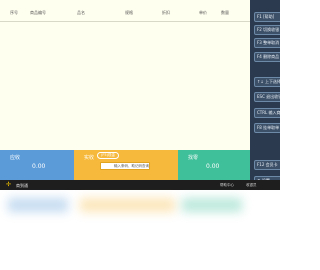  I want to click on column-header-price: 单价, so click(203, 12).